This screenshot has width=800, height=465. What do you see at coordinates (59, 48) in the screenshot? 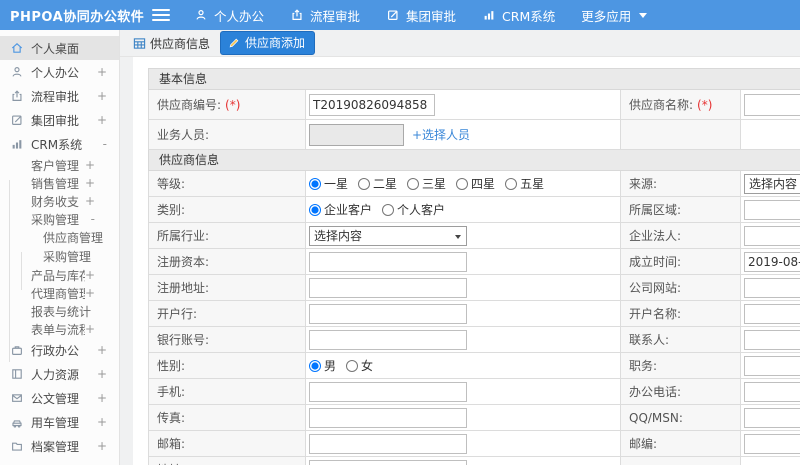
I see `sidebar-item-personal-desktop: 个人桌面` at bounding box center [59, 48].